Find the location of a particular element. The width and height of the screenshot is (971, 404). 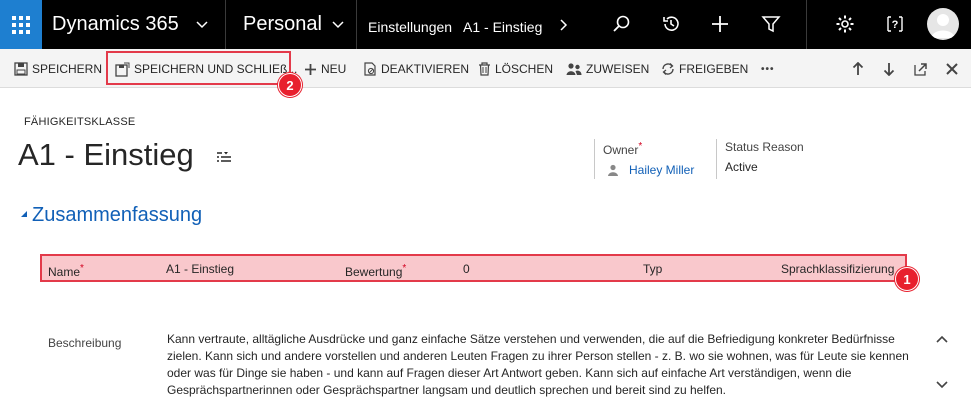

pop-out-icon is located at coordinates (923, 69).